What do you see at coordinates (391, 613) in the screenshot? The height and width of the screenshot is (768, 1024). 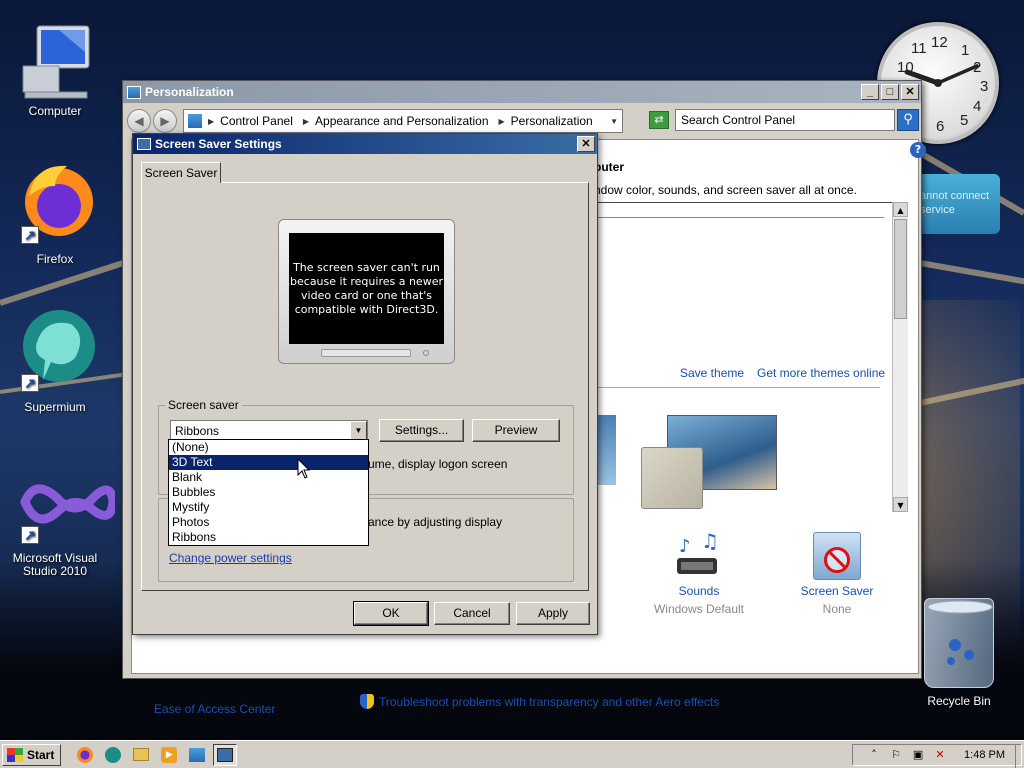 I see `ok-button: OK` at bounding box center [391, 613].